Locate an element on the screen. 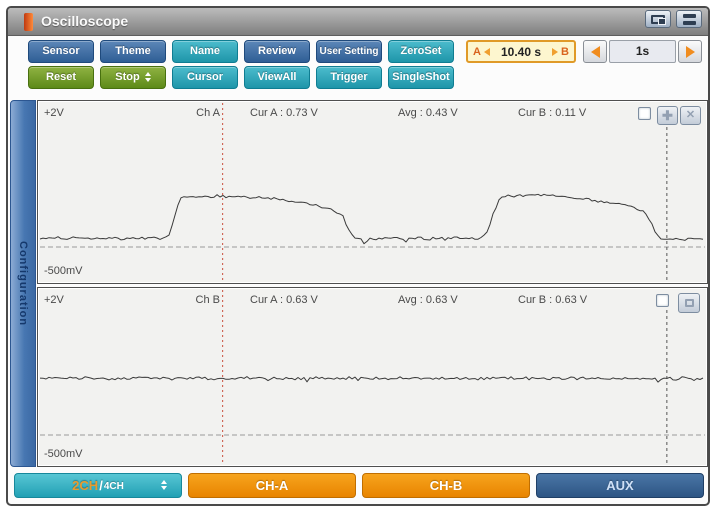  cursor-b-marker: B is located at coordinates (565, 51).